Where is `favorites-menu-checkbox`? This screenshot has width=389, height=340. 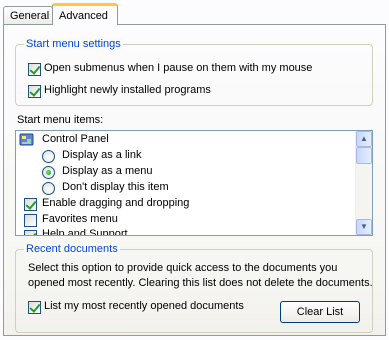 favorites-menu-checkbox is located at coordinates (30, 220).